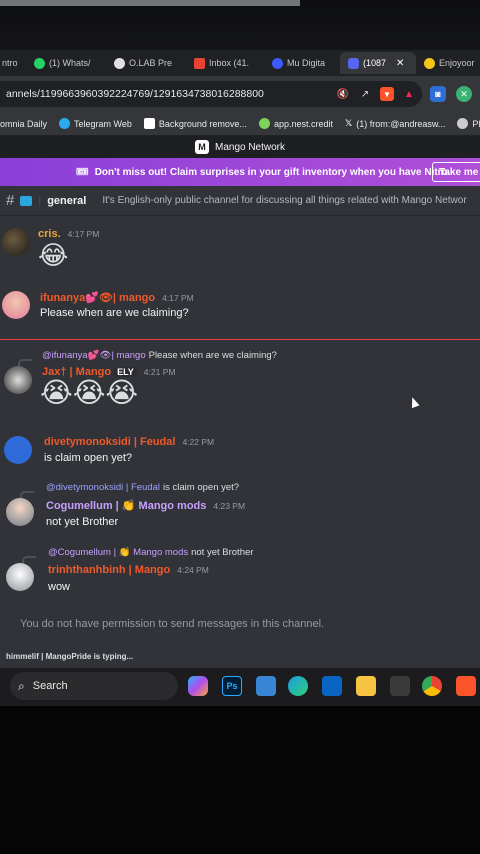  Describe the element at coordinates (198, 442) in the screenshot. I see `message-timestamp: 4:22 PM` at that location.